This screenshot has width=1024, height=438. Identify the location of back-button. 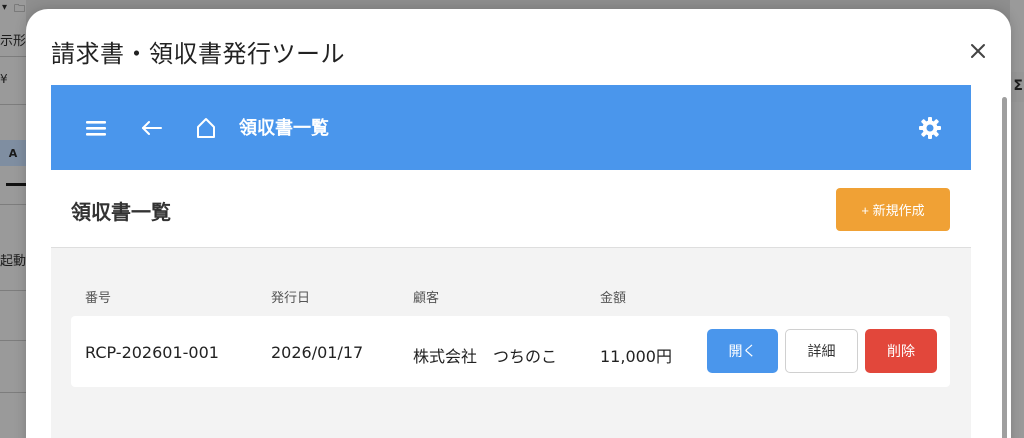
(152, 128).